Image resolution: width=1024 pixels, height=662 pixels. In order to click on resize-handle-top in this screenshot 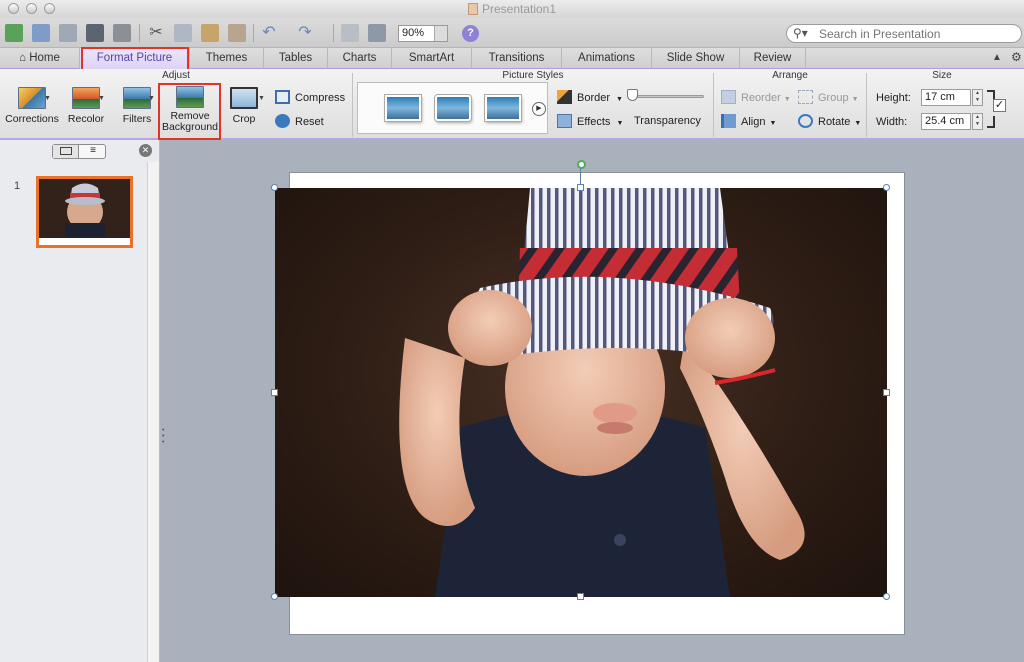, I will do `click(580, 187)`.